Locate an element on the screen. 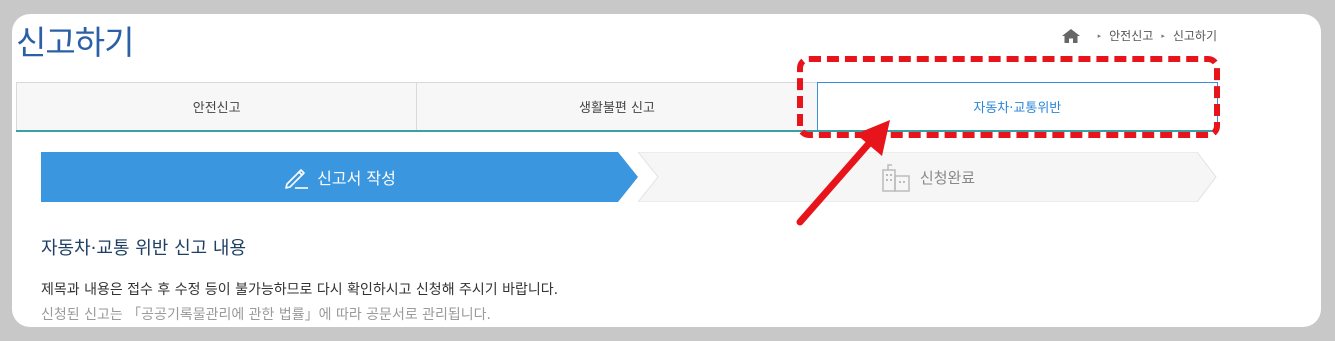 This screenshot has height=341, width=1335. step-write-report: 신고서 작성 is located at coordinates (339, 177).